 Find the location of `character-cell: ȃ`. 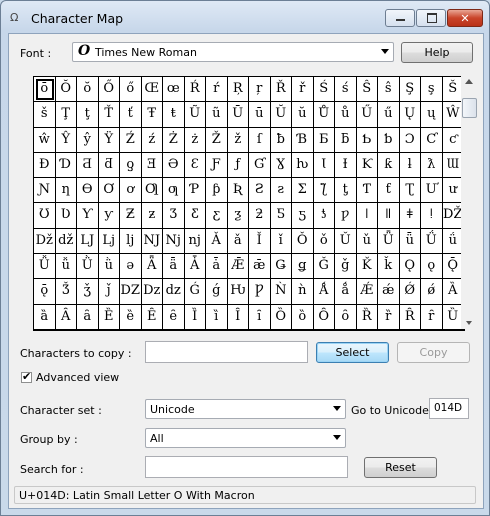

character-cell: ȃ is located at coordinates (88, 317).